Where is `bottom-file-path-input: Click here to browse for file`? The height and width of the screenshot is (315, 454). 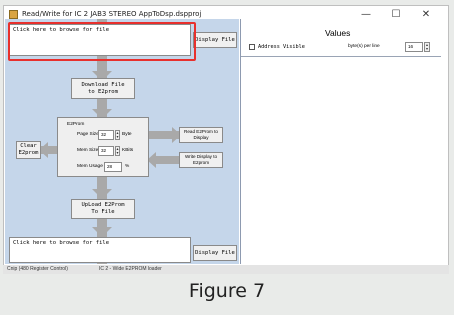
bottom-file-path-input: Click here to browse for file is located at coordinates (100, 250).